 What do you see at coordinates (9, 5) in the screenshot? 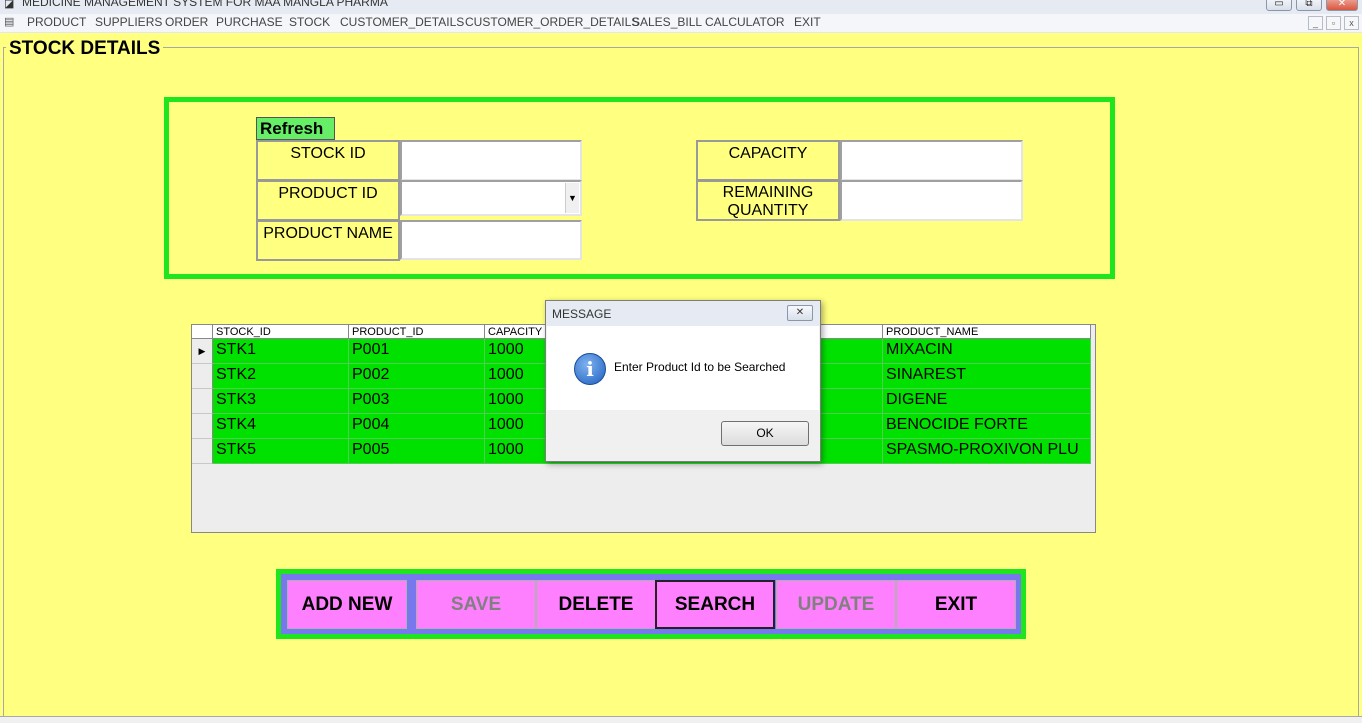
I see `app-icon: ◪` at bounding box center [9, 5].